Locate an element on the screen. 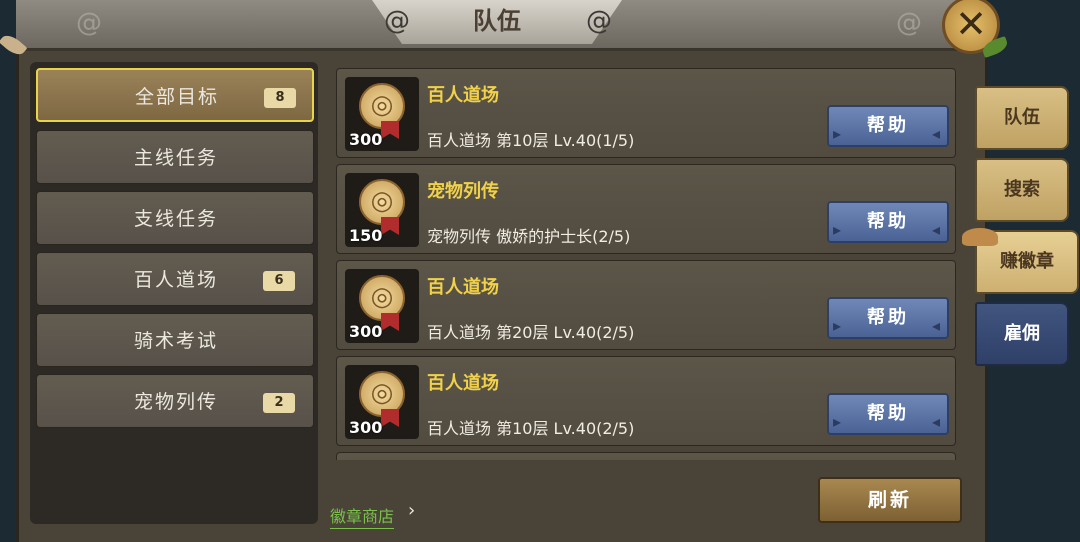 This screenshot has width=1080, height=542. task-row-partial is located at coordinates (646, 456).